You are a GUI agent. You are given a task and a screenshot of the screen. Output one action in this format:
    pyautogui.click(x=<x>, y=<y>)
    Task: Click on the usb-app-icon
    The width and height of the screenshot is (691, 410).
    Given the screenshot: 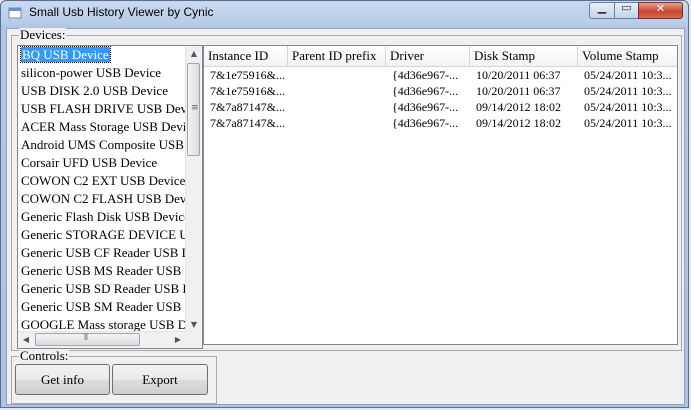 What is the action you would take?
    pyautogui.click(x=15, y=13)
    